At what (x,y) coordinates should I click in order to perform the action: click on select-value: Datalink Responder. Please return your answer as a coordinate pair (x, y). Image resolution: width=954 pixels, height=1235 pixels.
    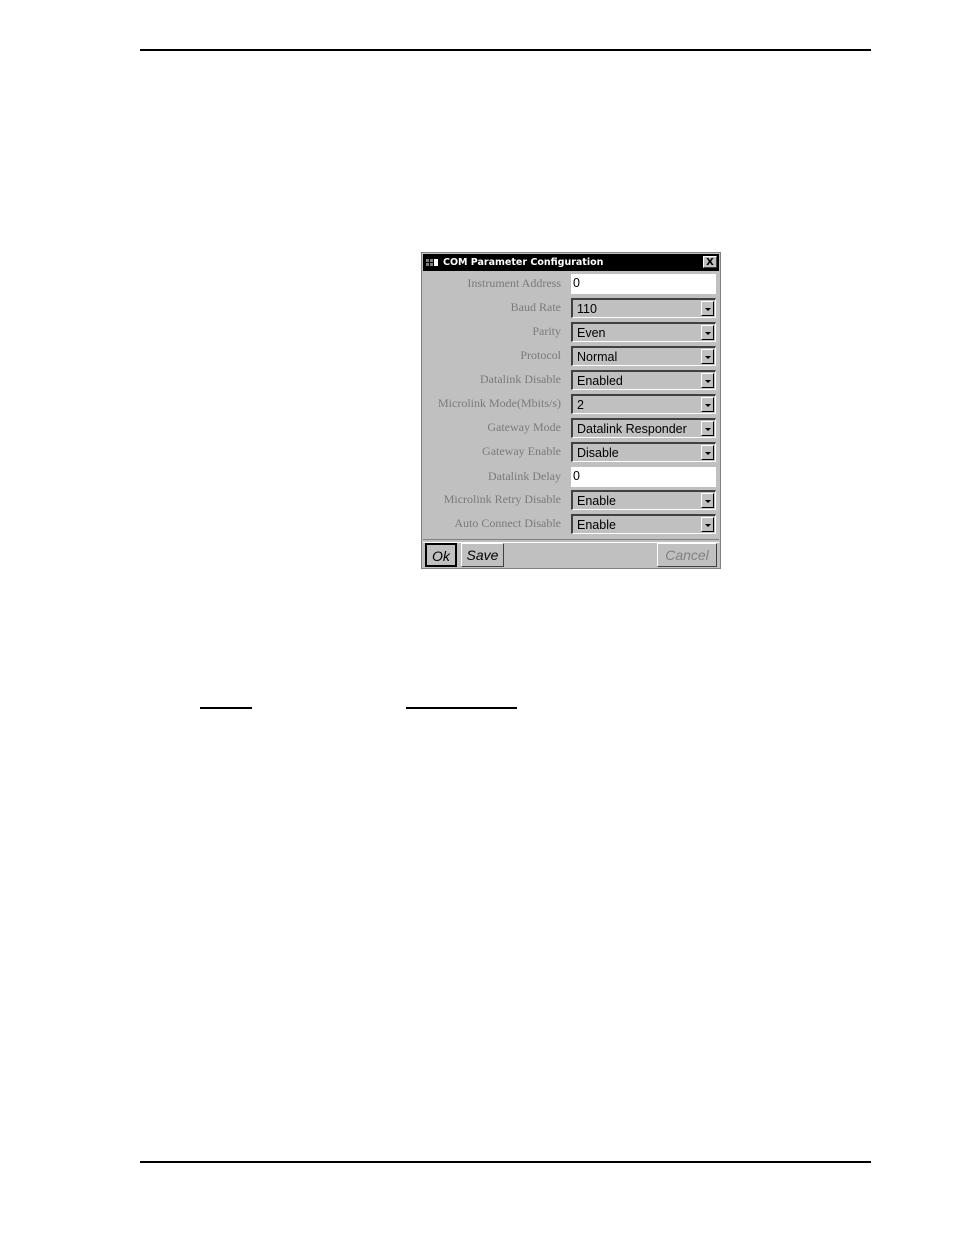
    Looking at the image, I should click on (632, 429).